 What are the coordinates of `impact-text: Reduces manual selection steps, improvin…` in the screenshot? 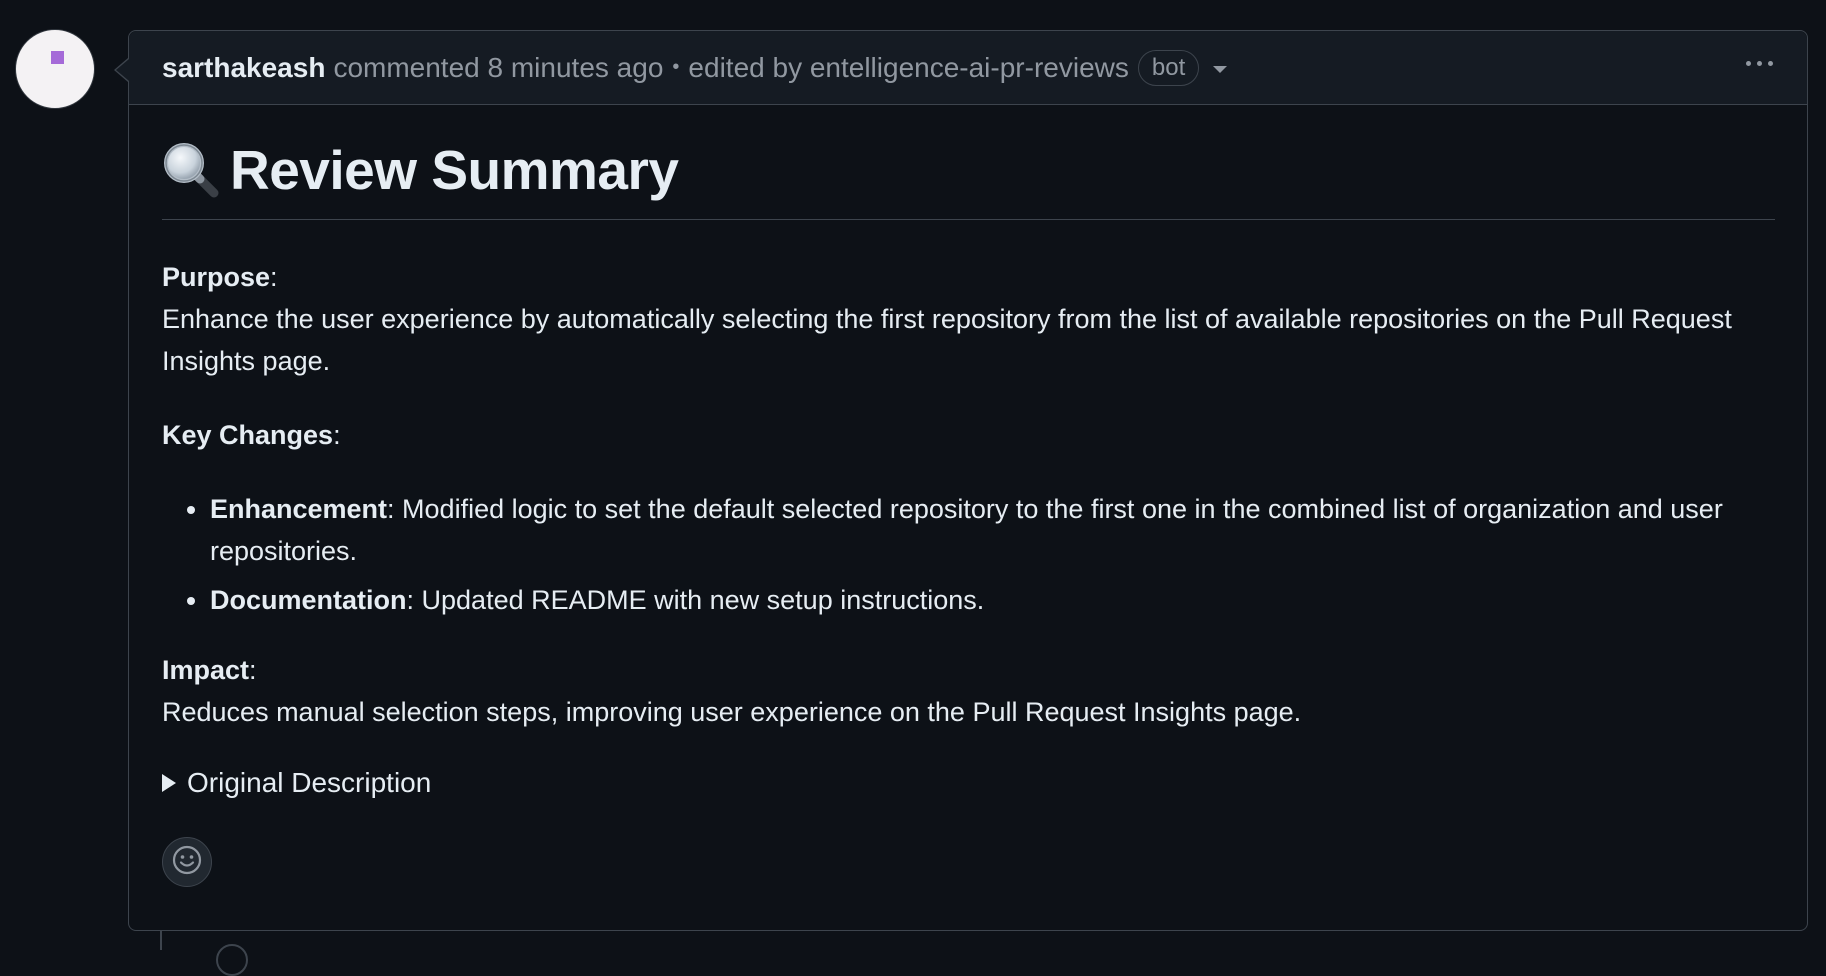 It's located at (732, 712).